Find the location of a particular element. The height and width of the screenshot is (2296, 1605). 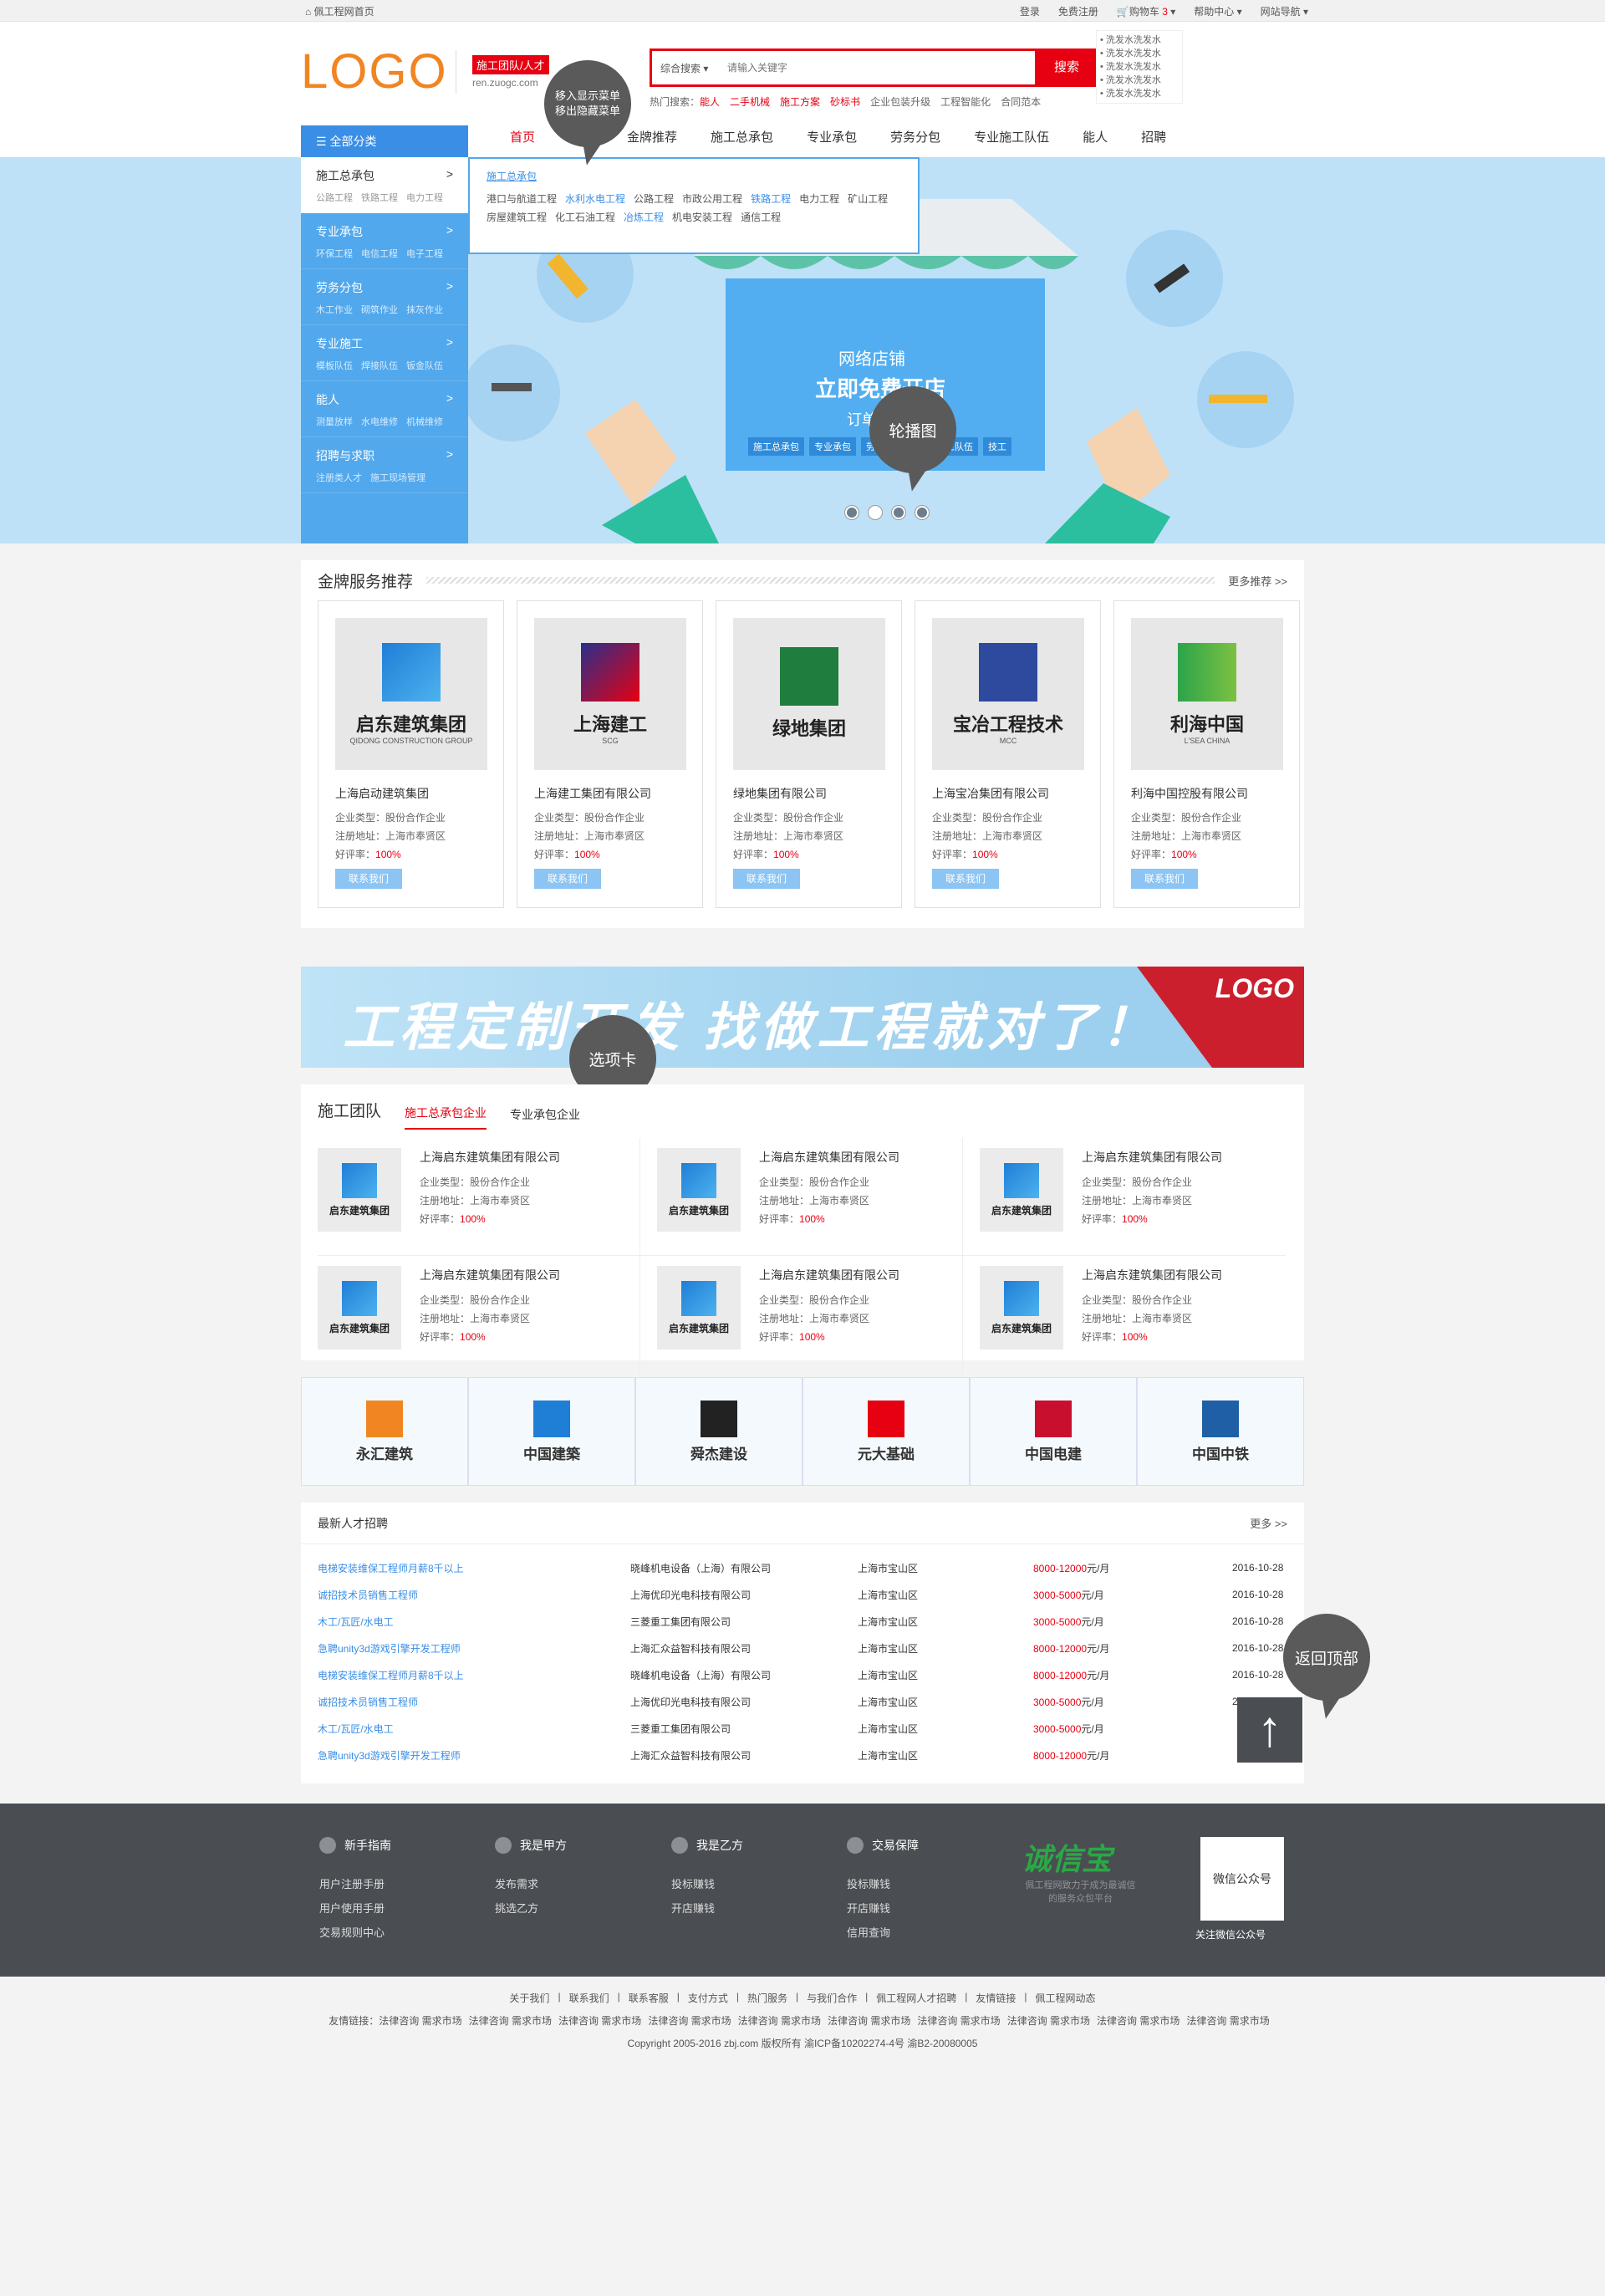

side-menu-sublink: 铁路工程 is located at coordinates (379, 198).